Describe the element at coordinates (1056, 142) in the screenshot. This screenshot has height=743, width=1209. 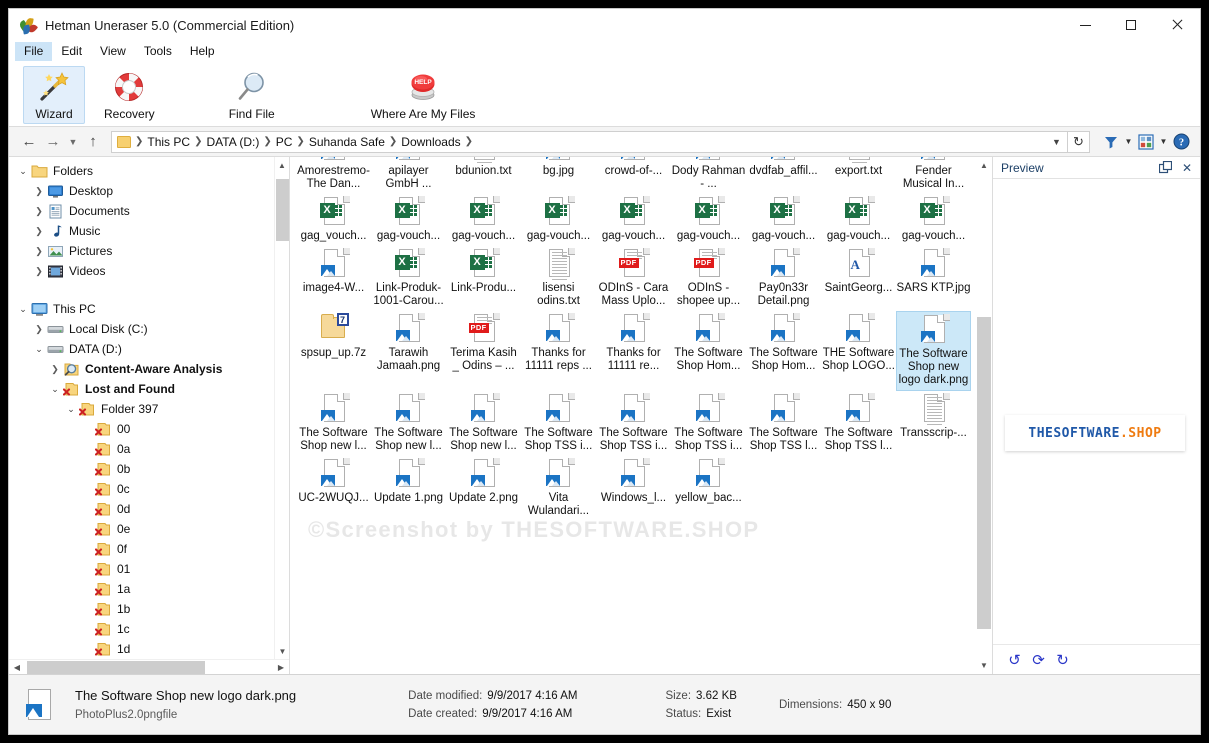
I see `chevron-down-icon: ▼` at that location.